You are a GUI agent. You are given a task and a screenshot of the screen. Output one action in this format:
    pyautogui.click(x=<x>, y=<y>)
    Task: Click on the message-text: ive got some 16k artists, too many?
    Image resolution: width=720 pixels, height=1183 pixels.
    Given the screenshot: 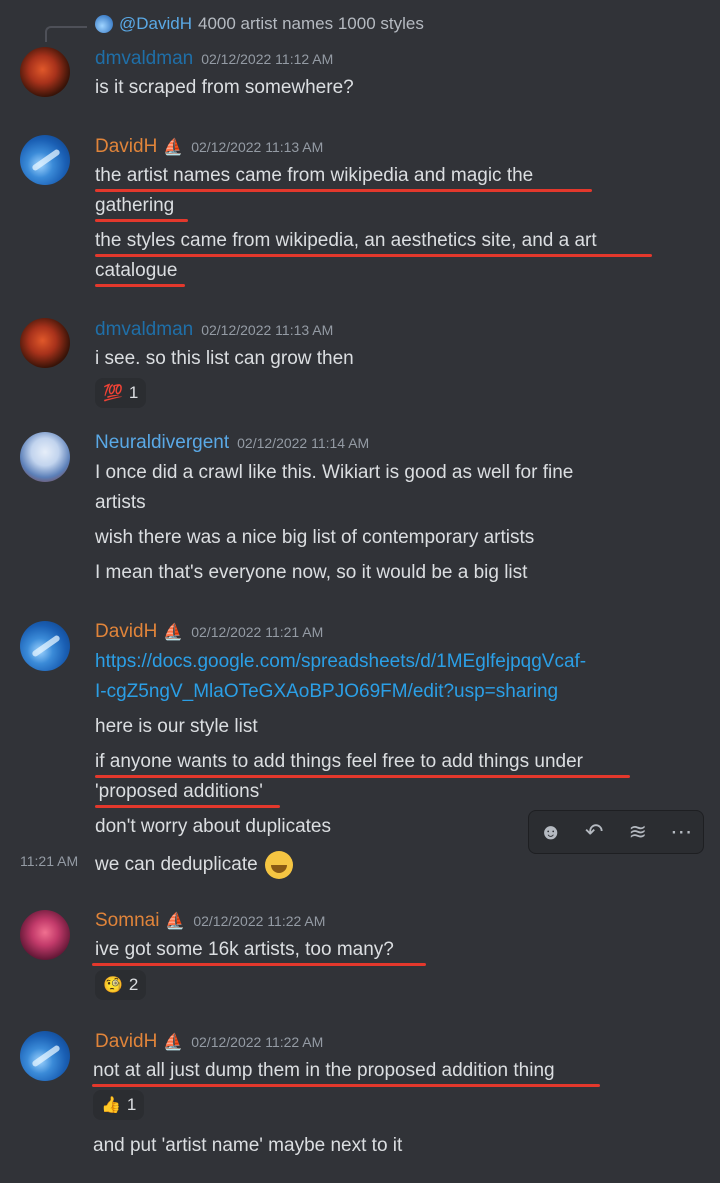 What is the action you would take?
    pyautogui.click(x=244, y=949)
    